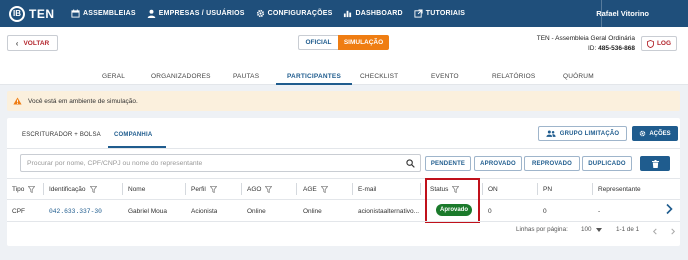 This screenshot has height=260, width=688. Describe the element at coordinates (75, 13) in the screenshot. I see `calendar-icon` at that location.